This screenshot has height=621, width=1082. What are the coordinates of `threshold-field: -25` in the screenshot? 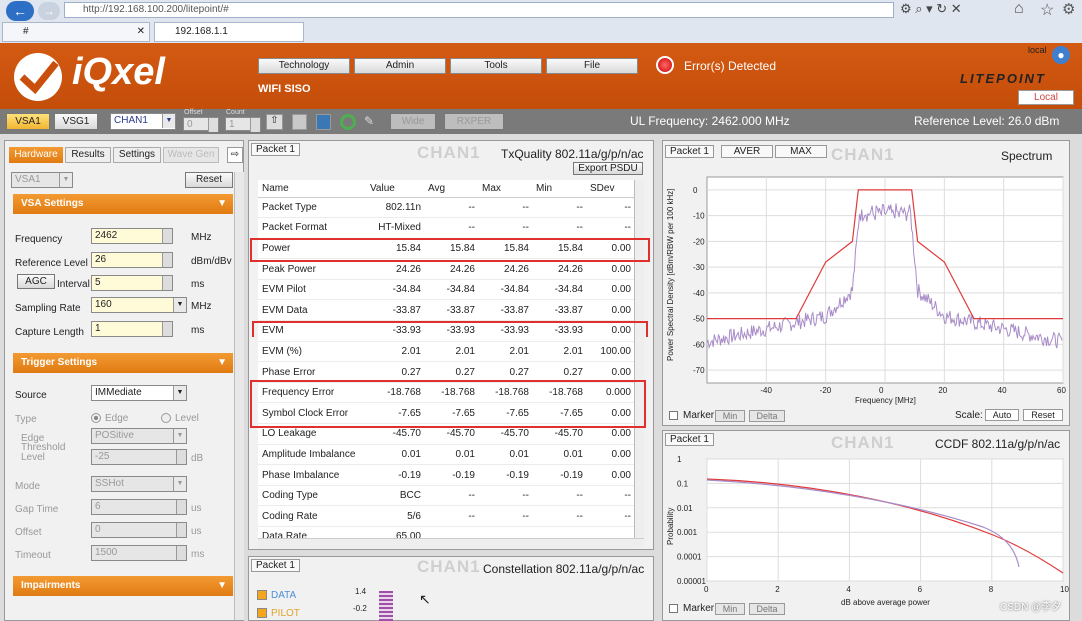 It's located at (139, 457).